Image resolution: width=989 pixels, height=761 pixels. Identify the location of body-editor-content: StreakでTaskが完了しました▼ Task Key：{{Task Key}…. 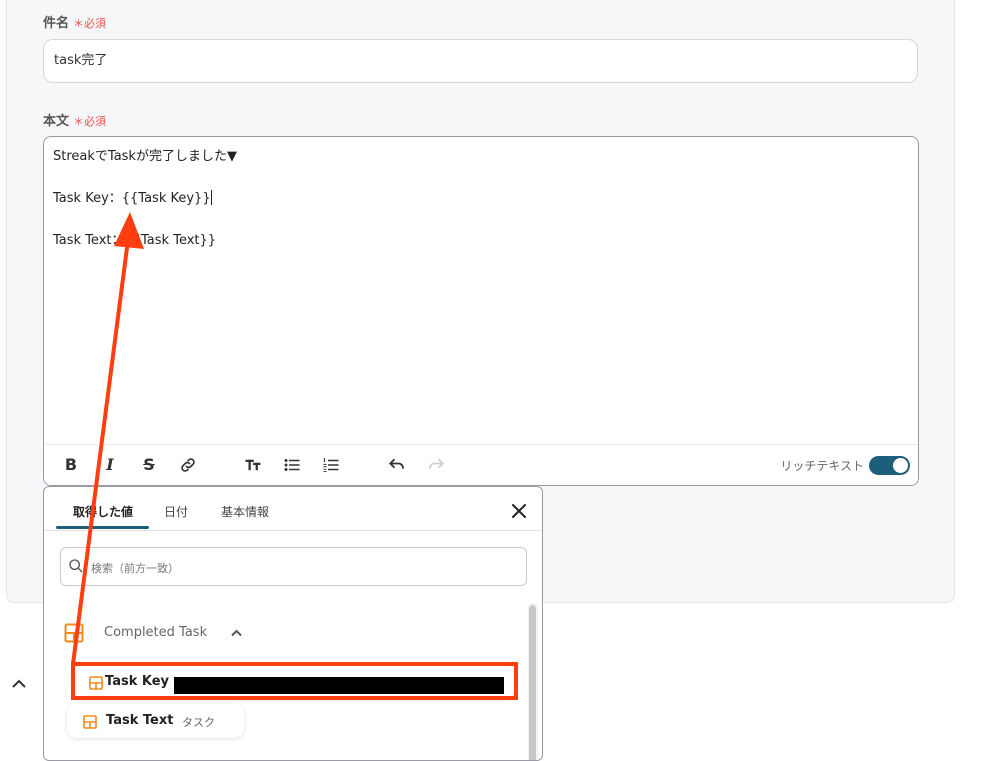
(145, 198).